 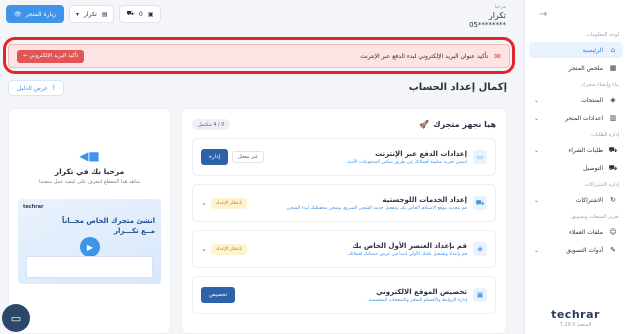 I want to click on sidebar-section-title: إدارة الاشتراكات, so click(x=601, y=185).